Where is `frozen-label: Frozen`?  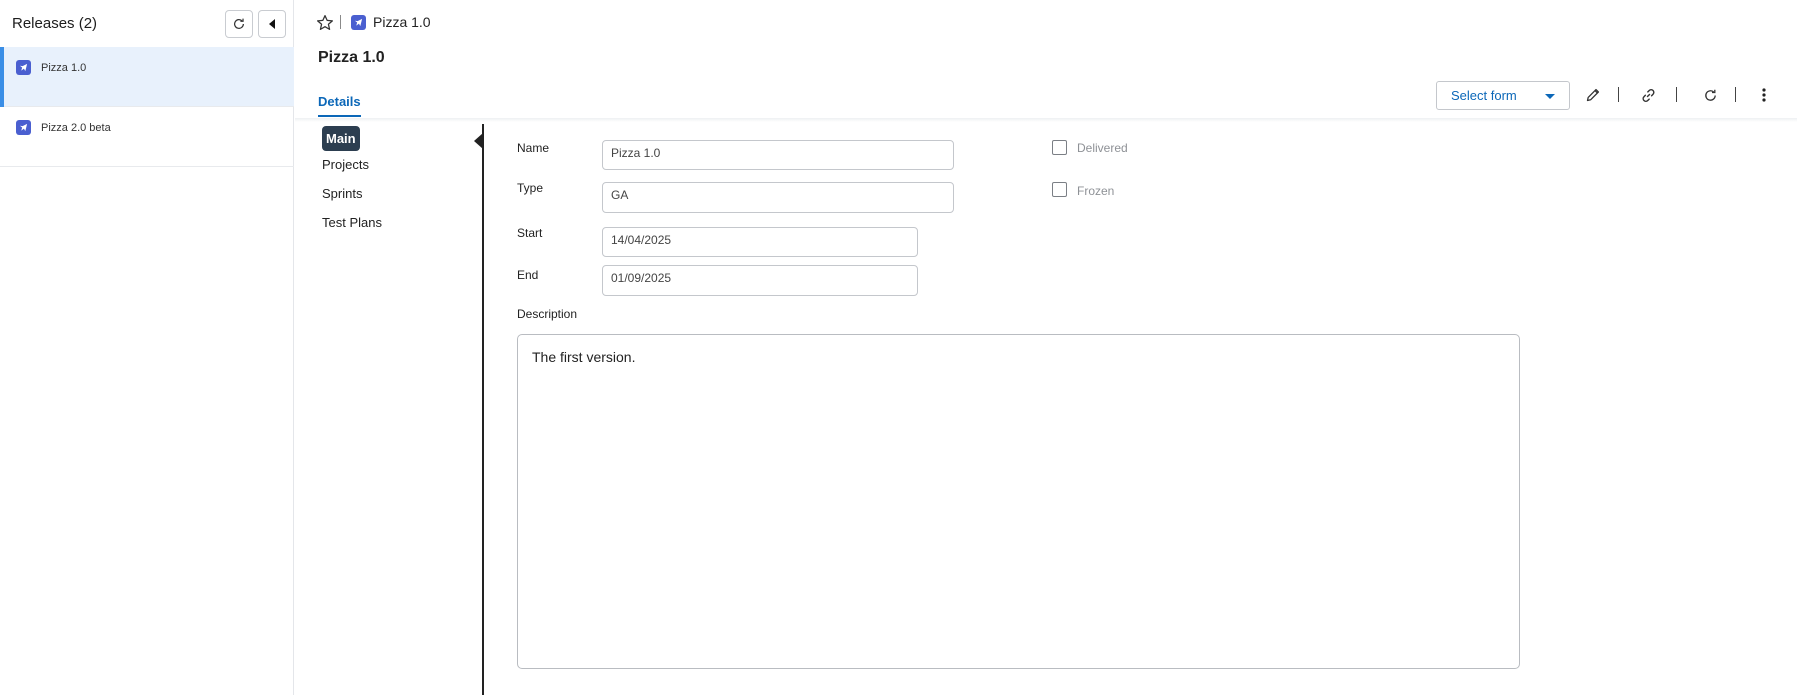
frozen-label: Frozen is located at coordinates (1096, 191).